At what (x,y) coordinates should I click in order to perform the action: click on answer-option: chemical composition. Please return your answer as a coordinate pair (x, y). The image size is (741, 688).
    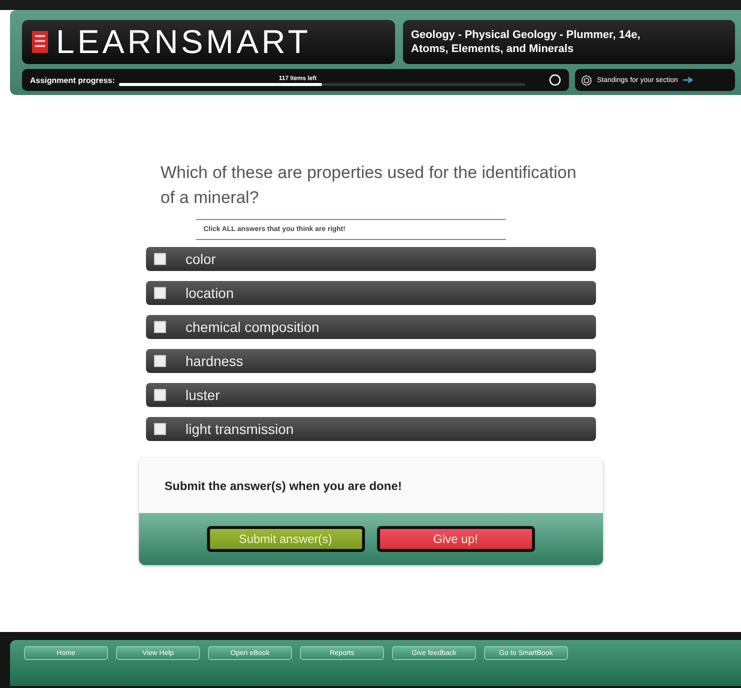
    Looking at the image, I should click on (371, 327).